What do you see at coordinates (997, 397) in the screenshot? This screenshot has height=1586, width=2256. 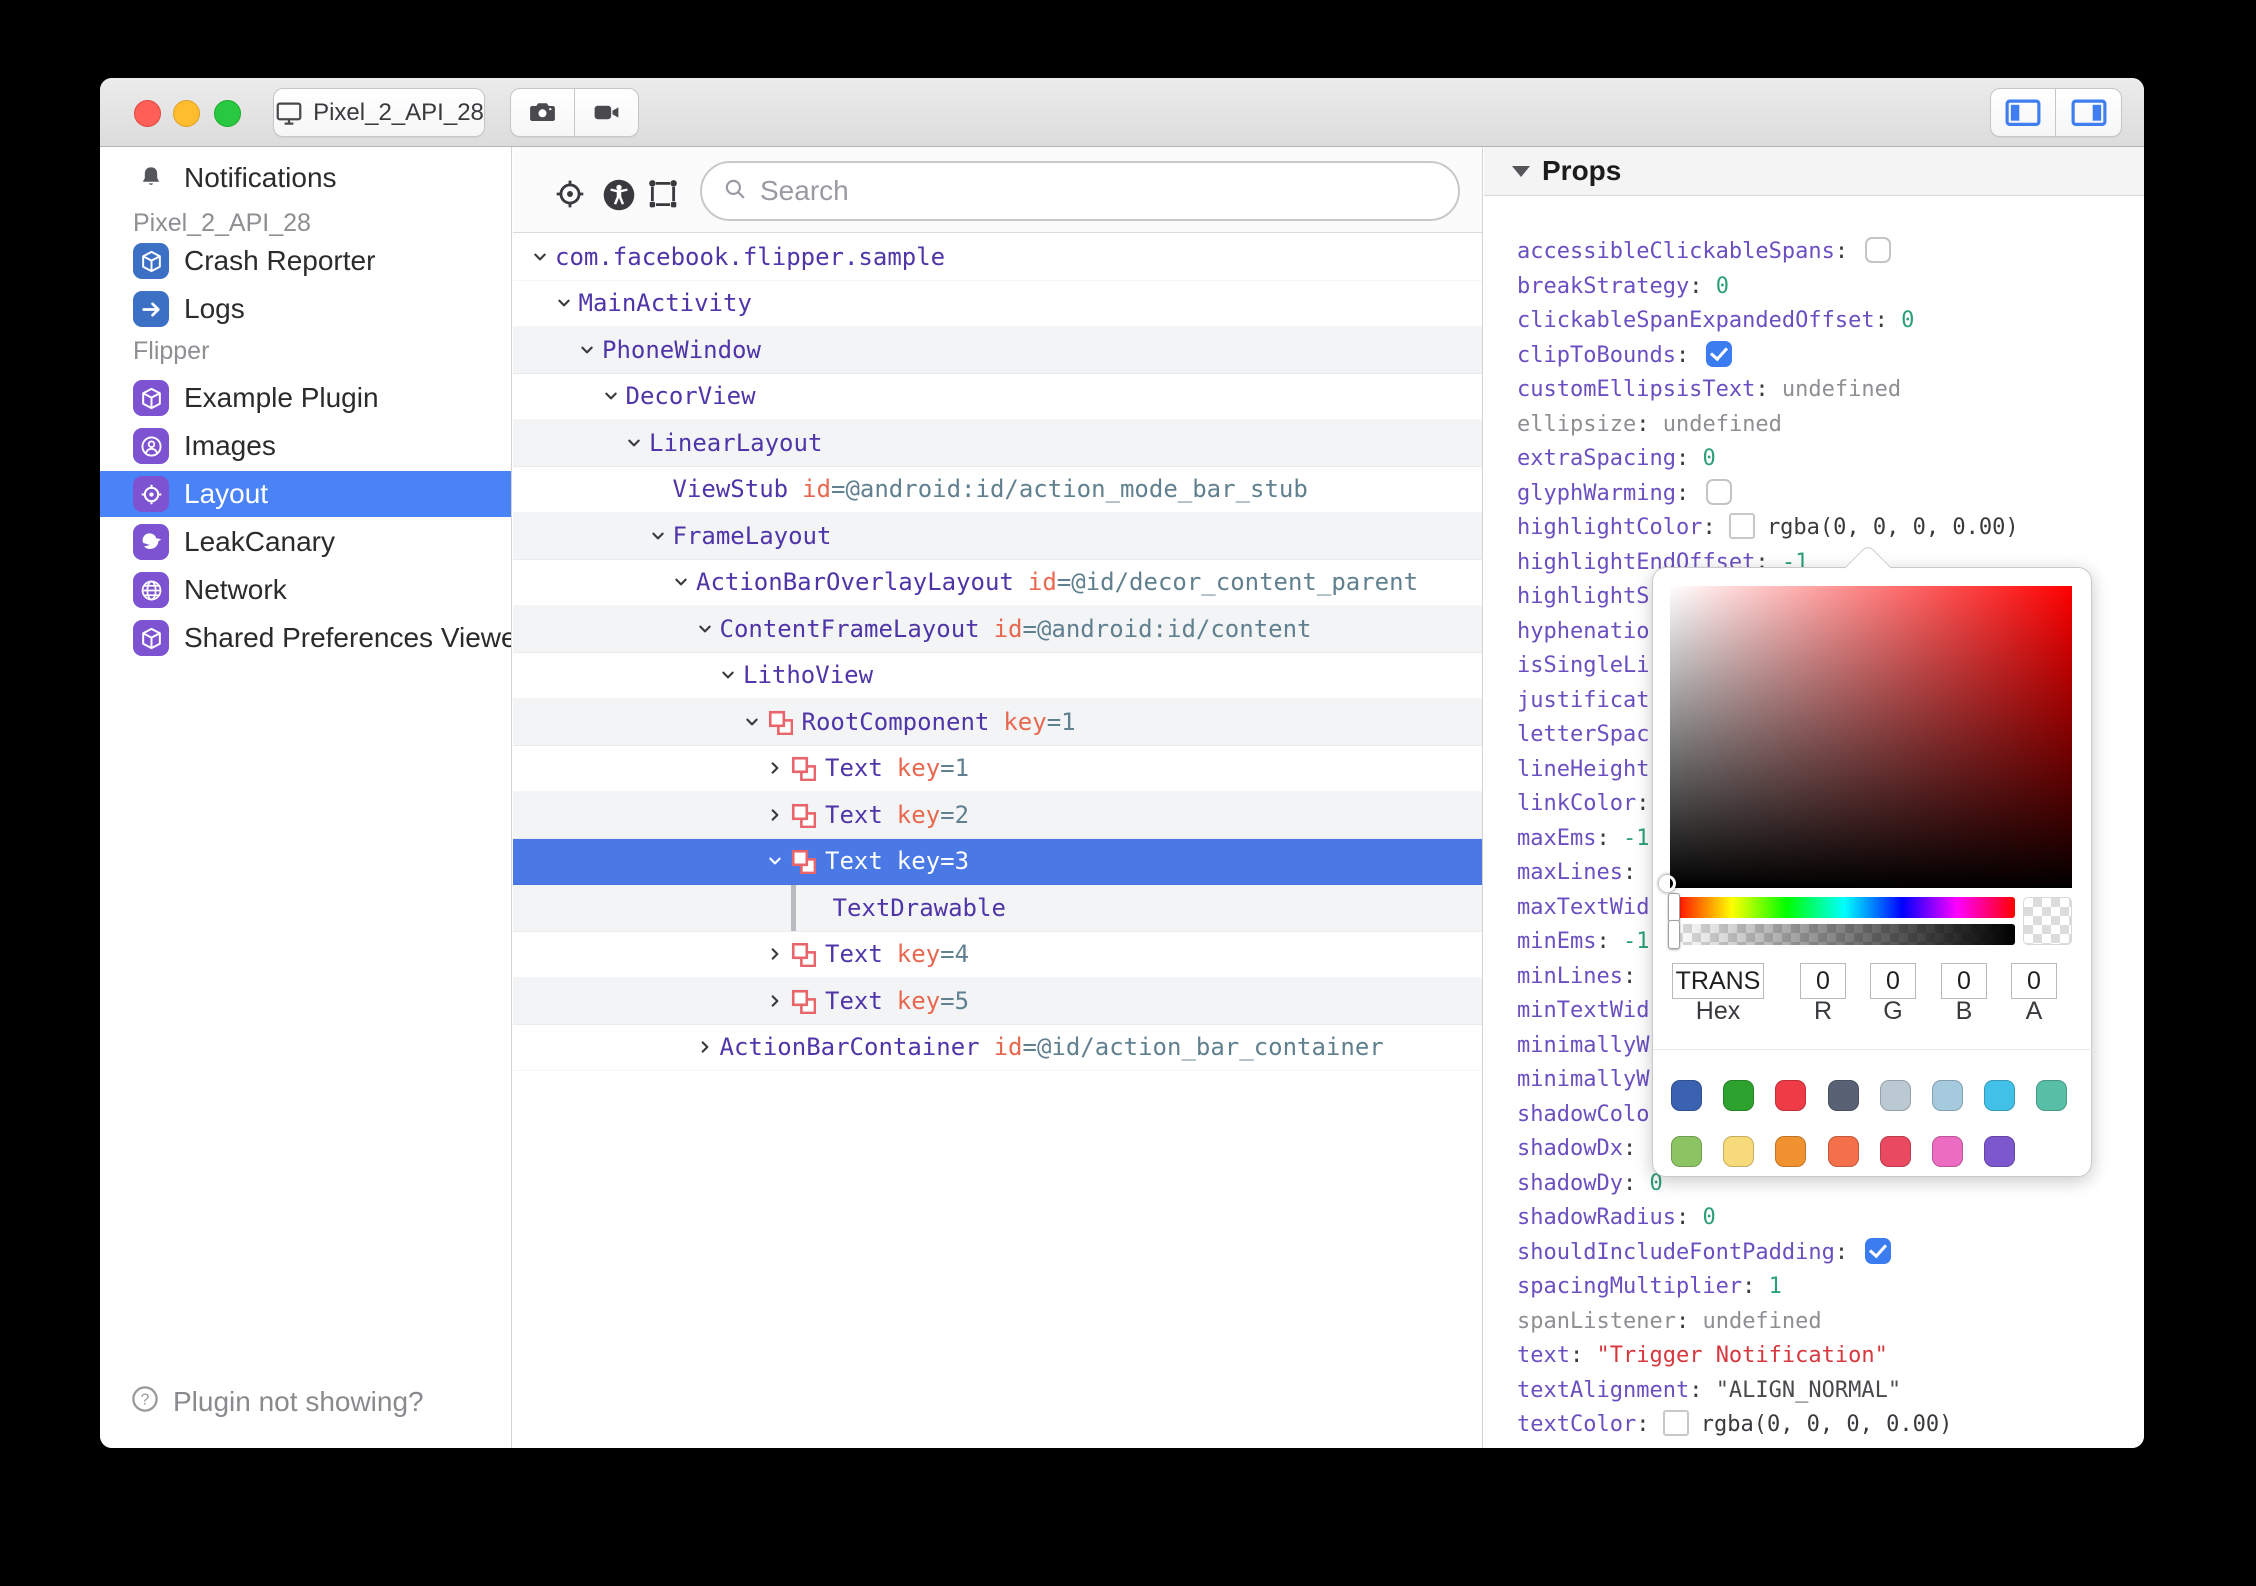 I see `tree-row-decorview: DecorView` at bounding box center [997, 397].